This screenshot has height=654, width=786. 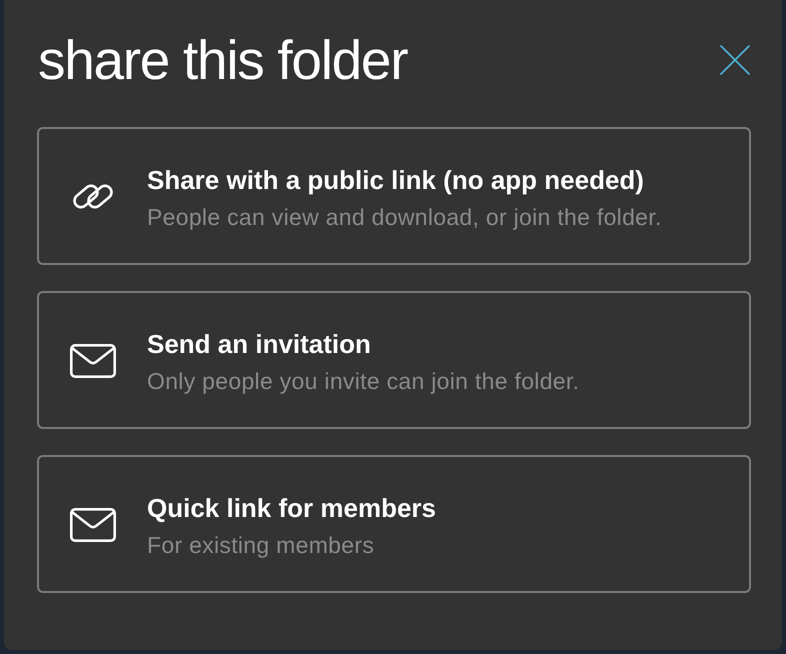 What do you see at coordinates (291, 508) in the screenshot?
I see `option-title: Quick link for members` at bounding box center [291, 508].